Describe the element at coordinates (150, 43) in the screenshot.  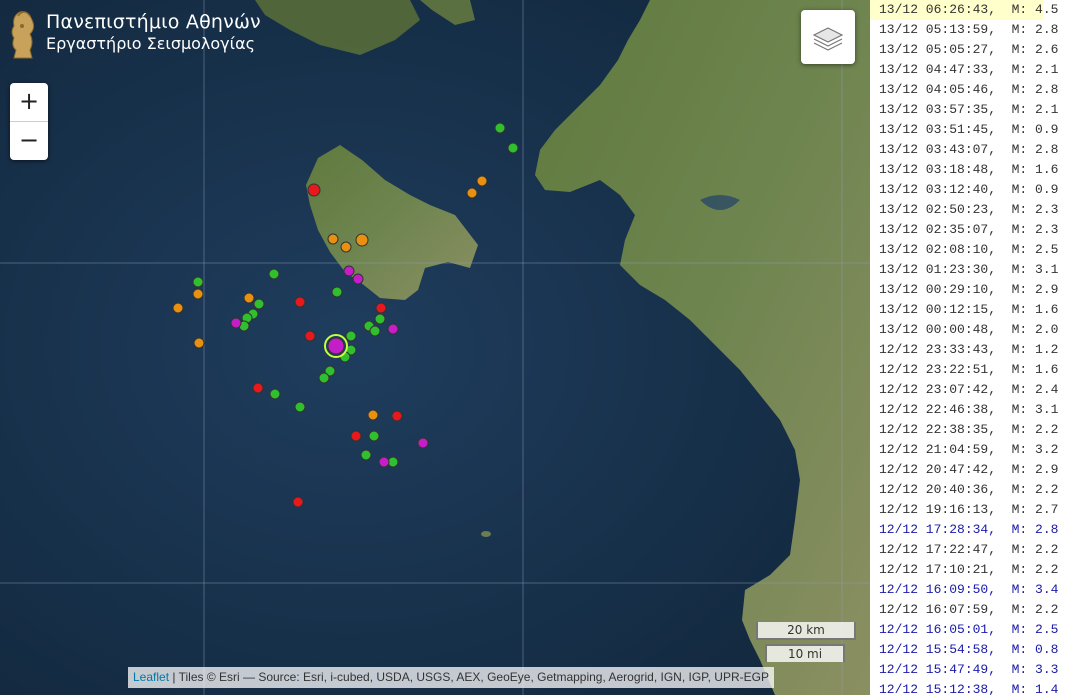
I see `logo-subtitle: Εργαστήριο Σεισμολογίας` at that location.